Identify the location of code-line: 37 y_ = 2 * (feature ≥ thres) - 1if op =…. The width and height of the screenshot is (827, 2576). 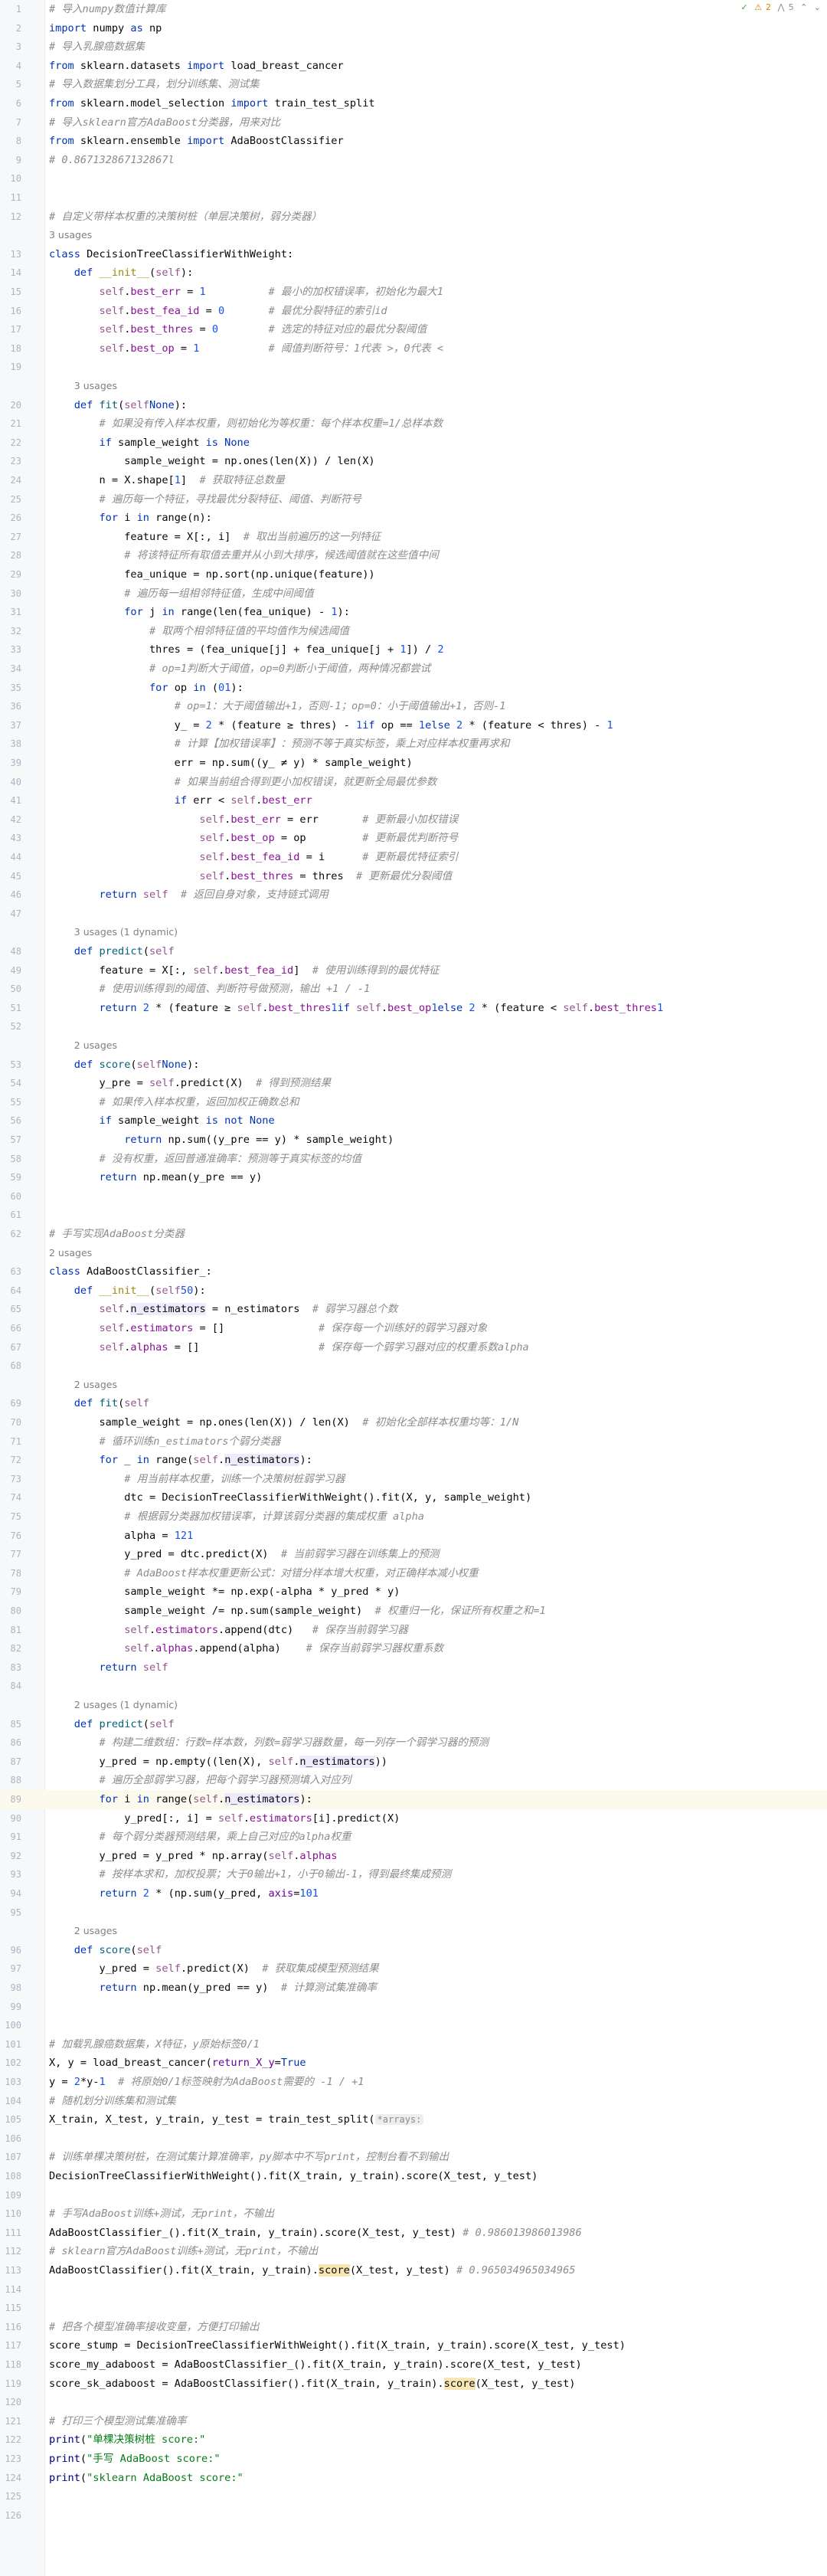
(413, 725).